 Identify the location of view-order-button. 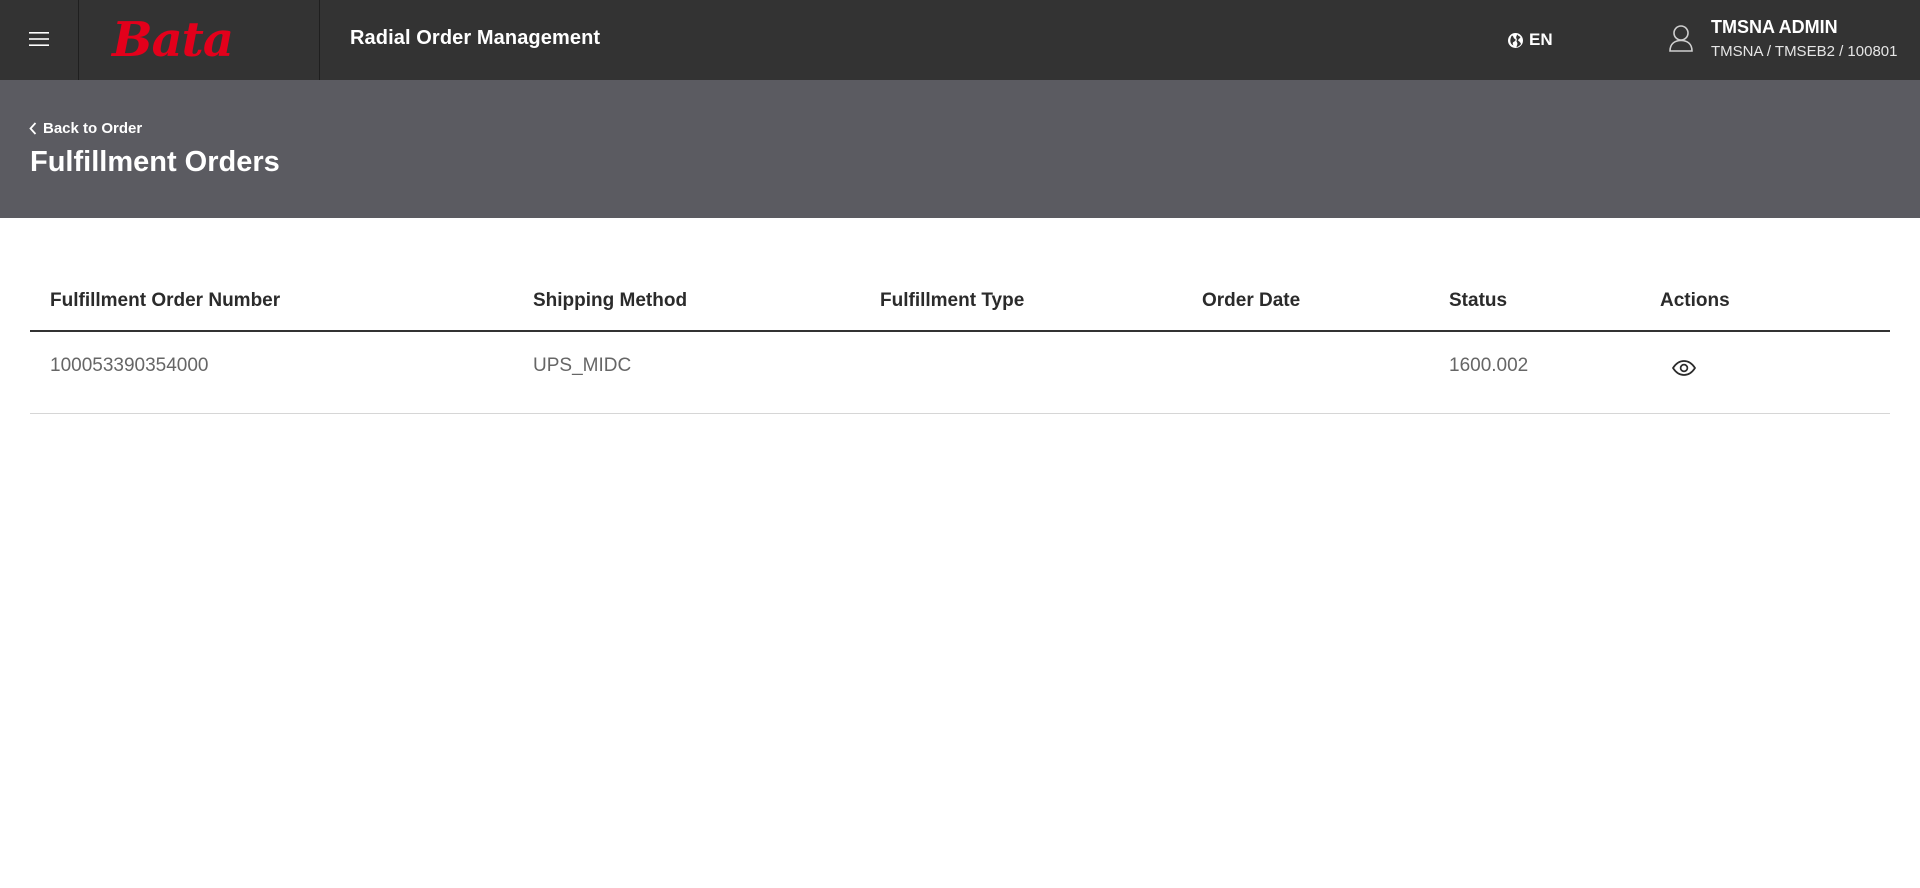
(1686, 370).